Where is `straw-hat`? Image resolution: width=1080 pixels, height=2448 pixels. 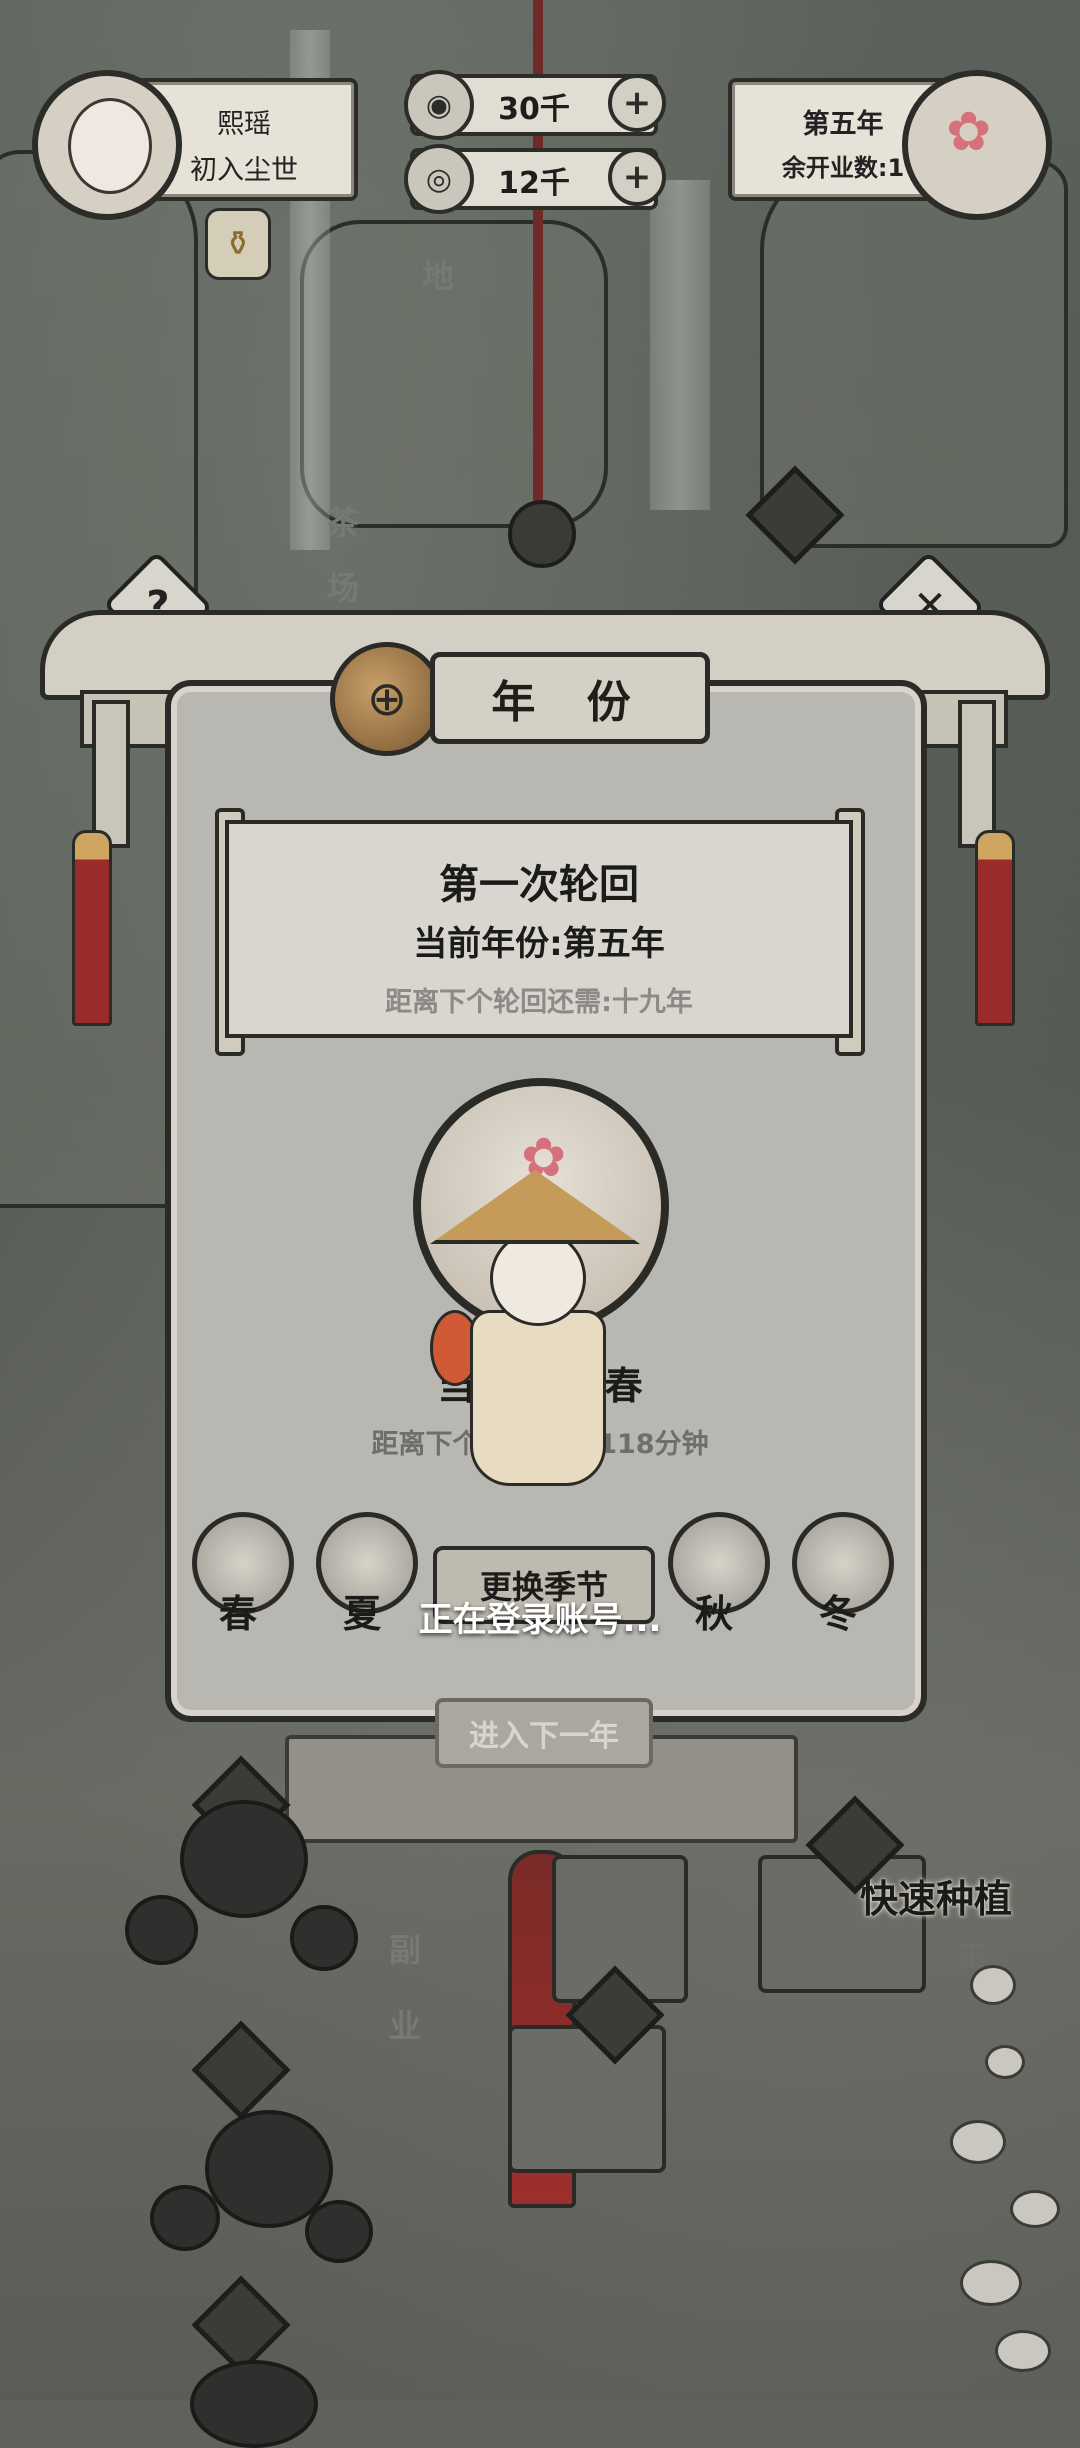 straw-hat is located at coordinates (535, 1207).